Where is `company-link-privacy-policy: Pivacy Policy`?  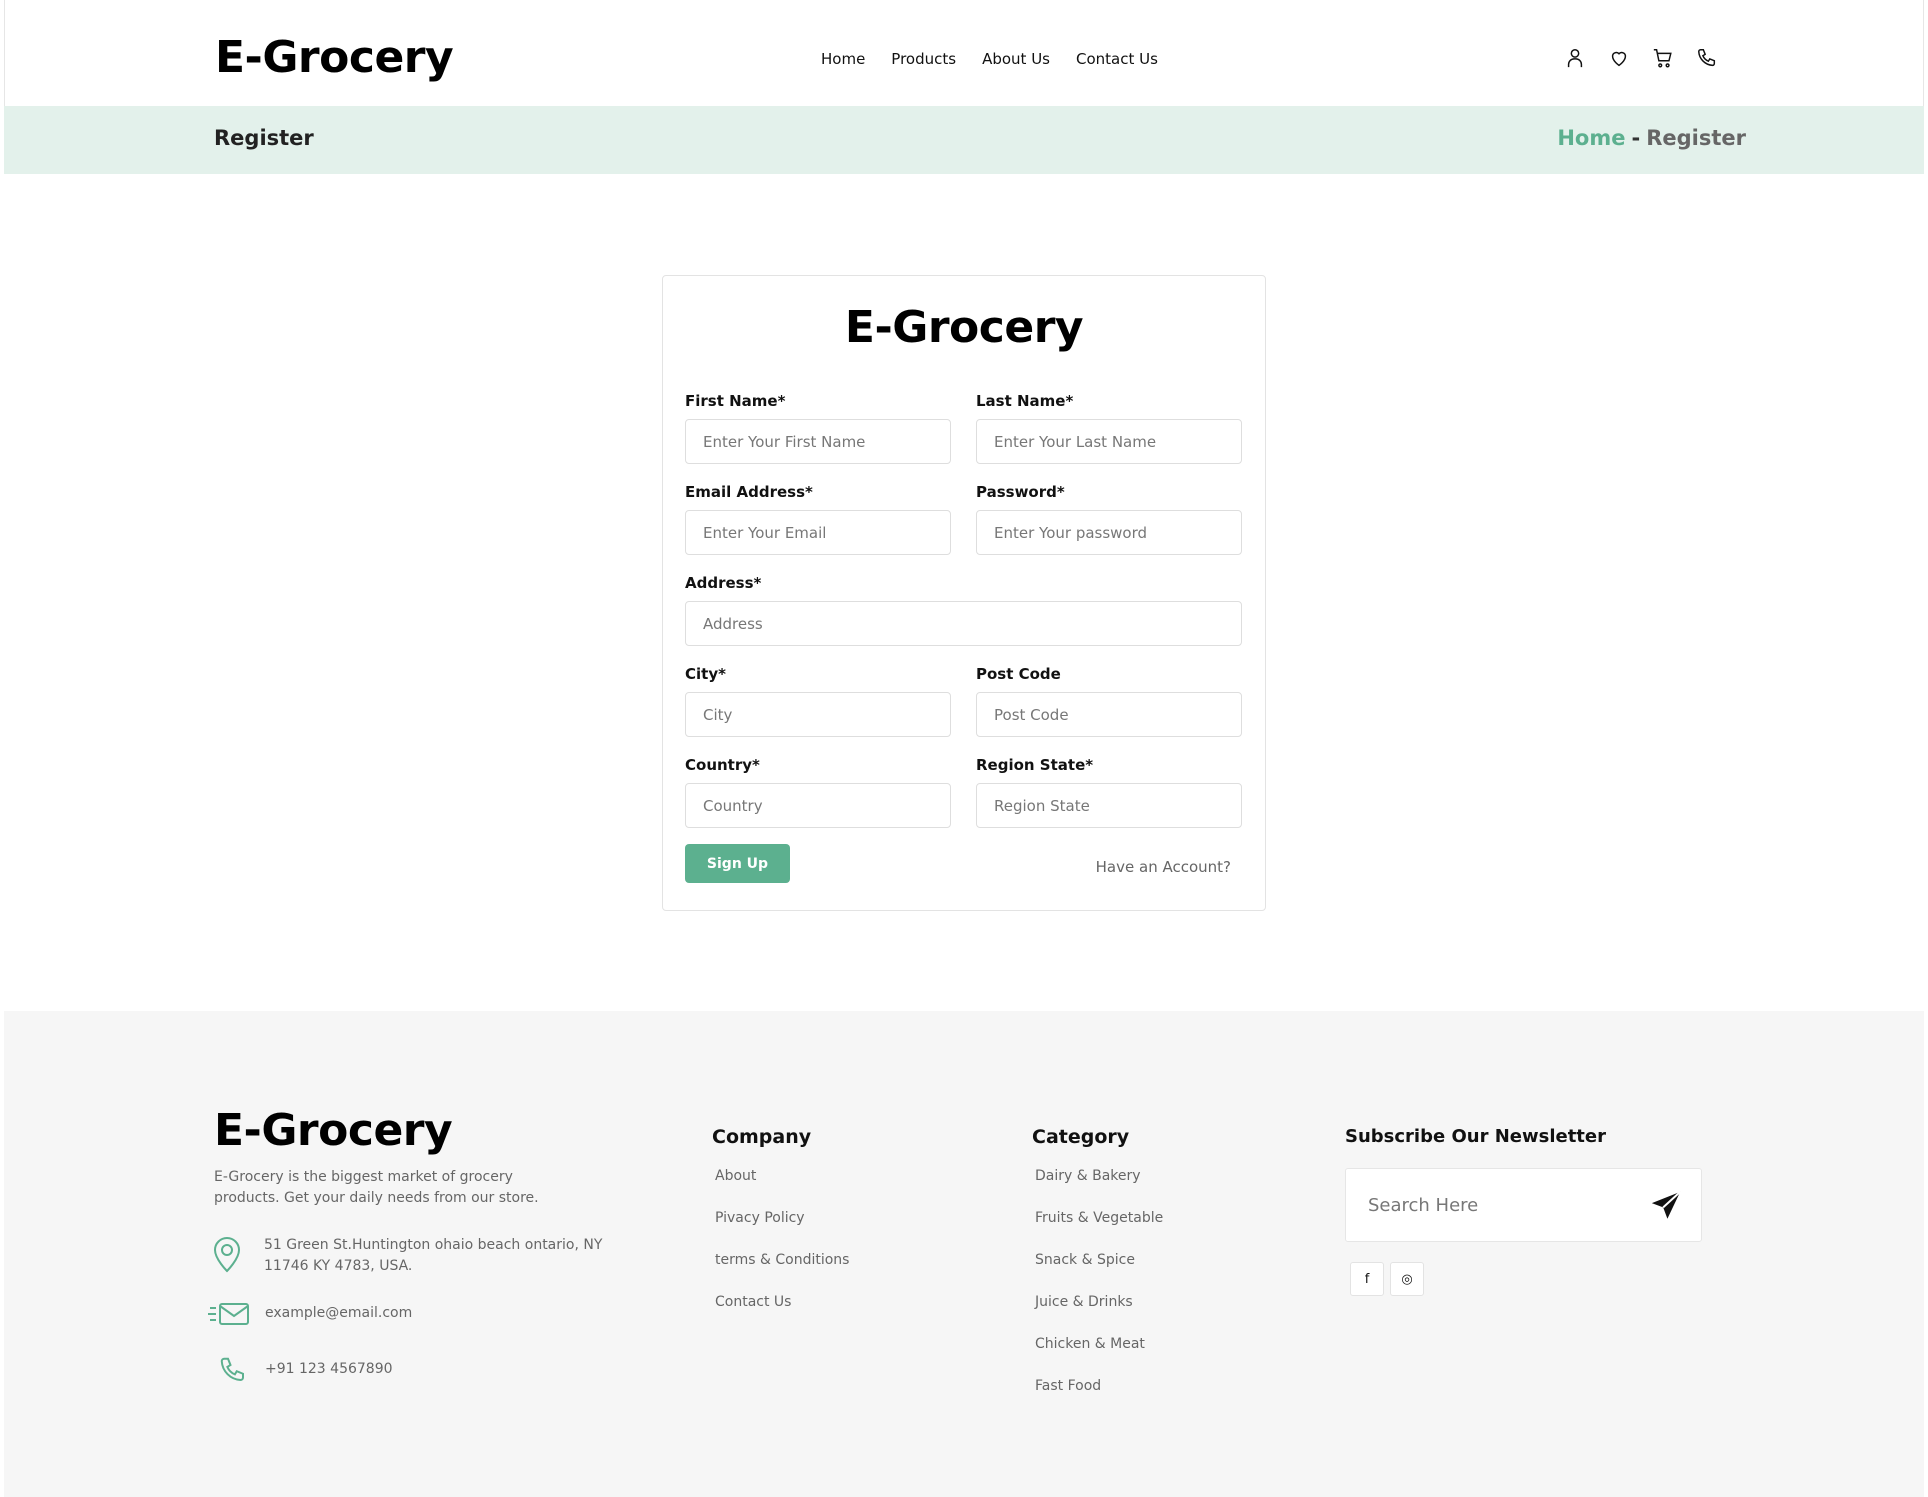 company-link-privacy-policy: Pivacy Policy is located at coordinates (782, 1231).